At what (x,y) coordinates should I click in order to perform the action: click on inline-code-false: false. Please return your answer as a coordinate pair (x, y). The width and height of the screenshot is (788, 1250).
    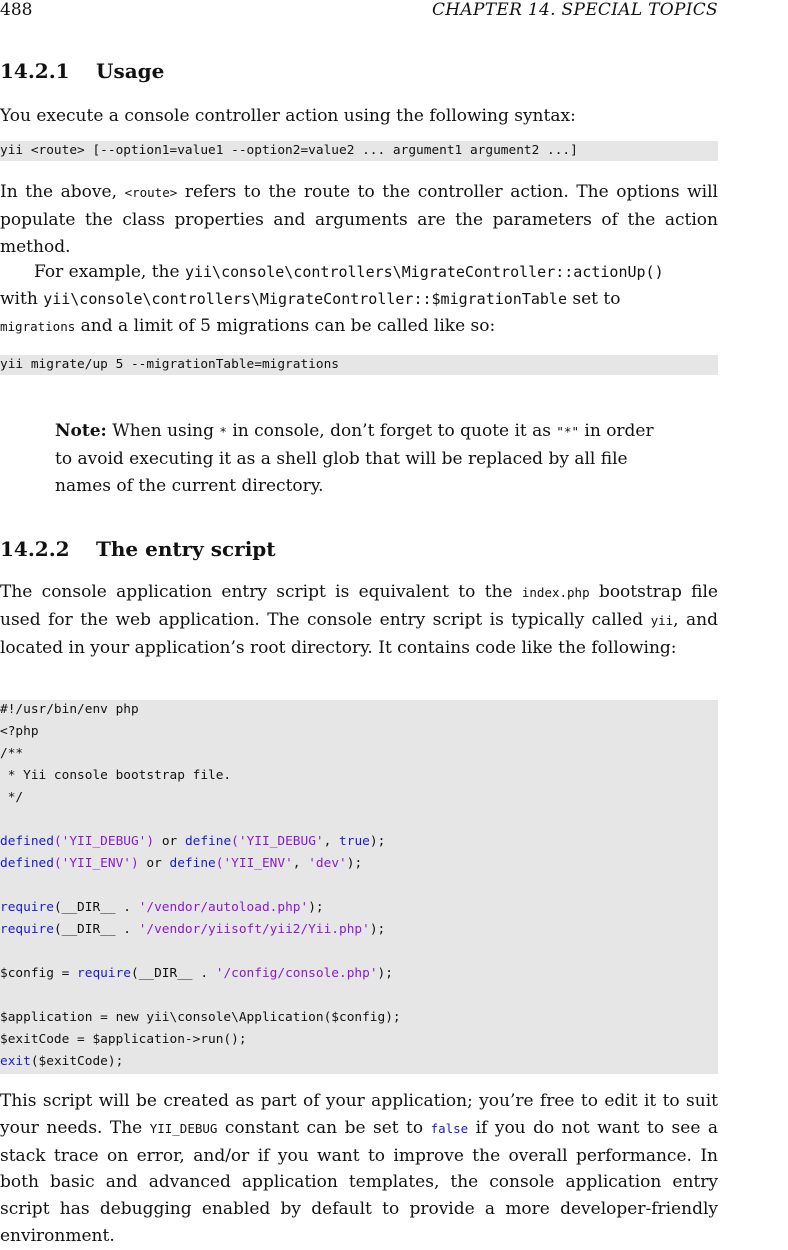
    Looking at the image, I should click on (449, 1128).